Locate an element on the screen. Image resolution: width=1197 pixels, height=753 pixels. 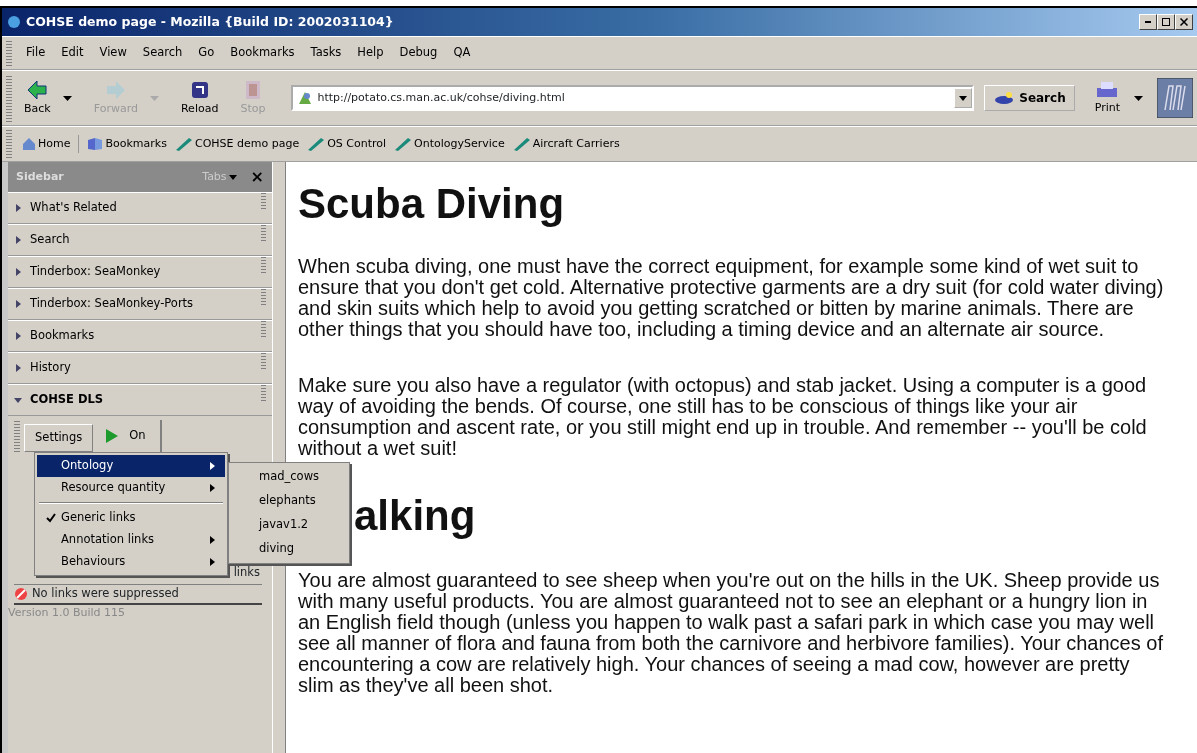
menu-item: Search is located at coordinates (162, 53).